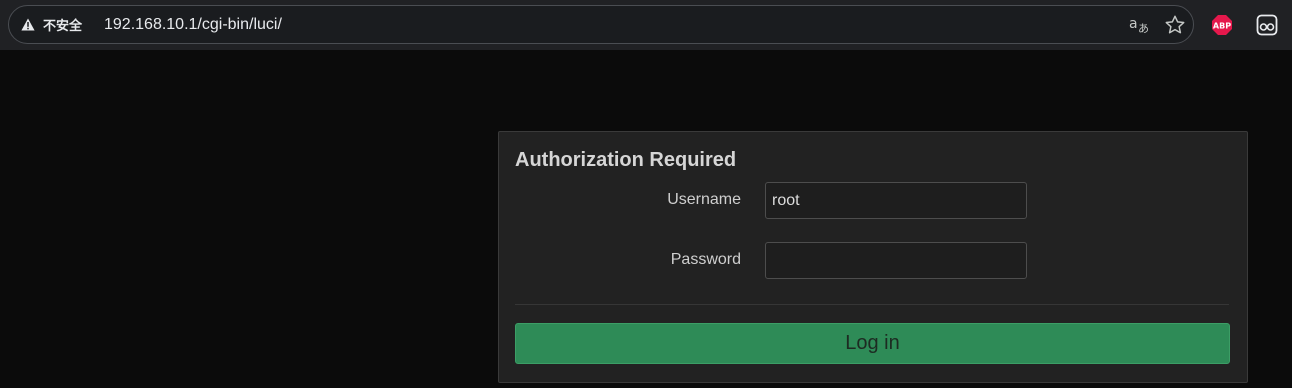 This screenshot has width=1292, height=388. What do you see at coordinates (1143, 28) in the screenshot?
I see `svg-text: あ` at bounding box center [1143, 28].